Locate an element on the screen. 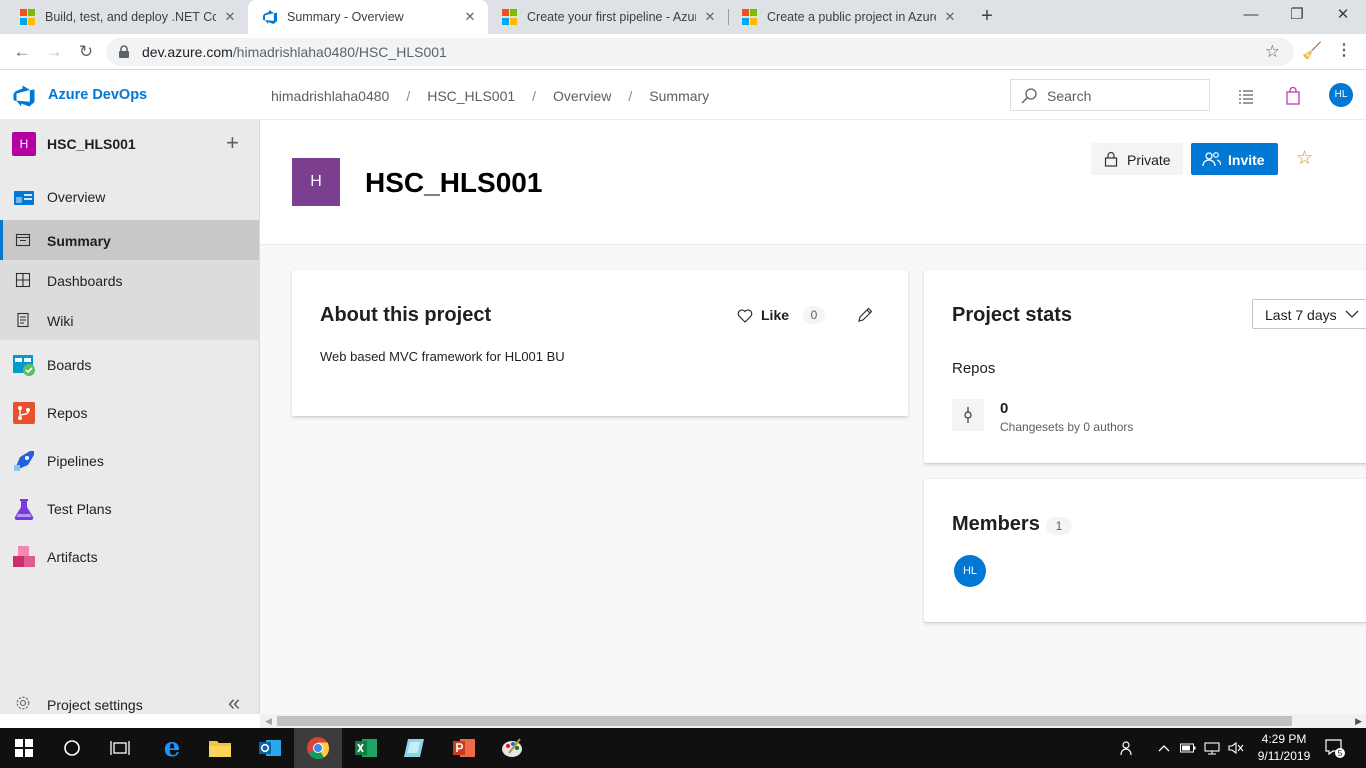  cortana-search-icon is located at coordinates (72, 748).